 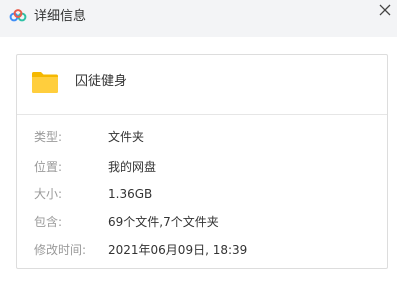 I want to click on contains-label: 包含:, so click(x=48, y=222).